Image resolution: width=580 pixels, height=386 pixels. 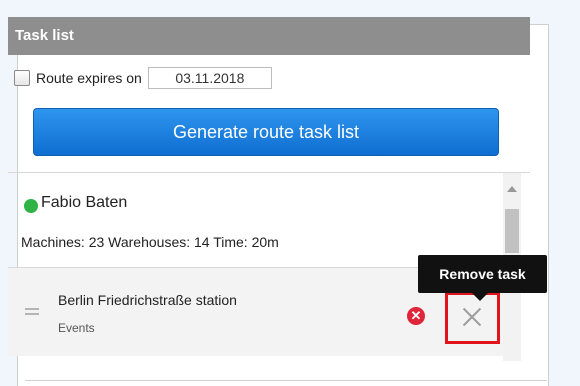 What do you see at coordinates (209, 78) in the screenshot?
I see `route-expires-date-input` at bounding box center [209, 78].